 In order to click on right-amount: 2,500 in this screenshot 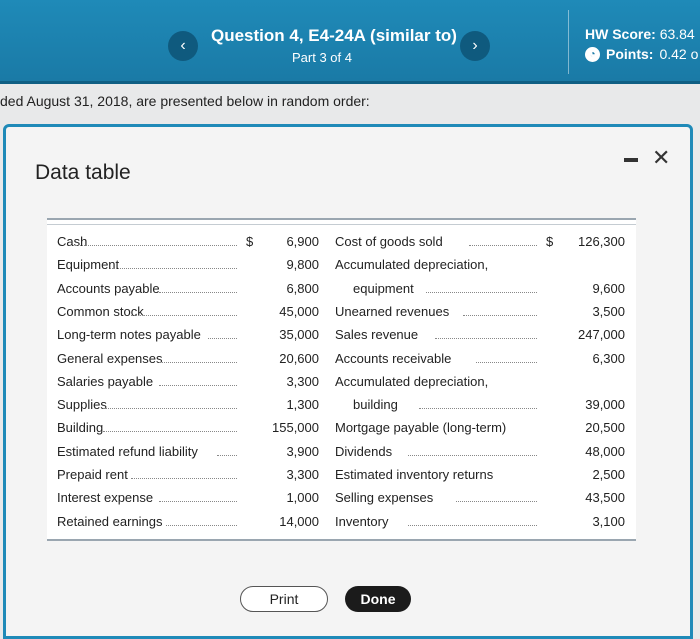, I will do `click(608, 474)`.